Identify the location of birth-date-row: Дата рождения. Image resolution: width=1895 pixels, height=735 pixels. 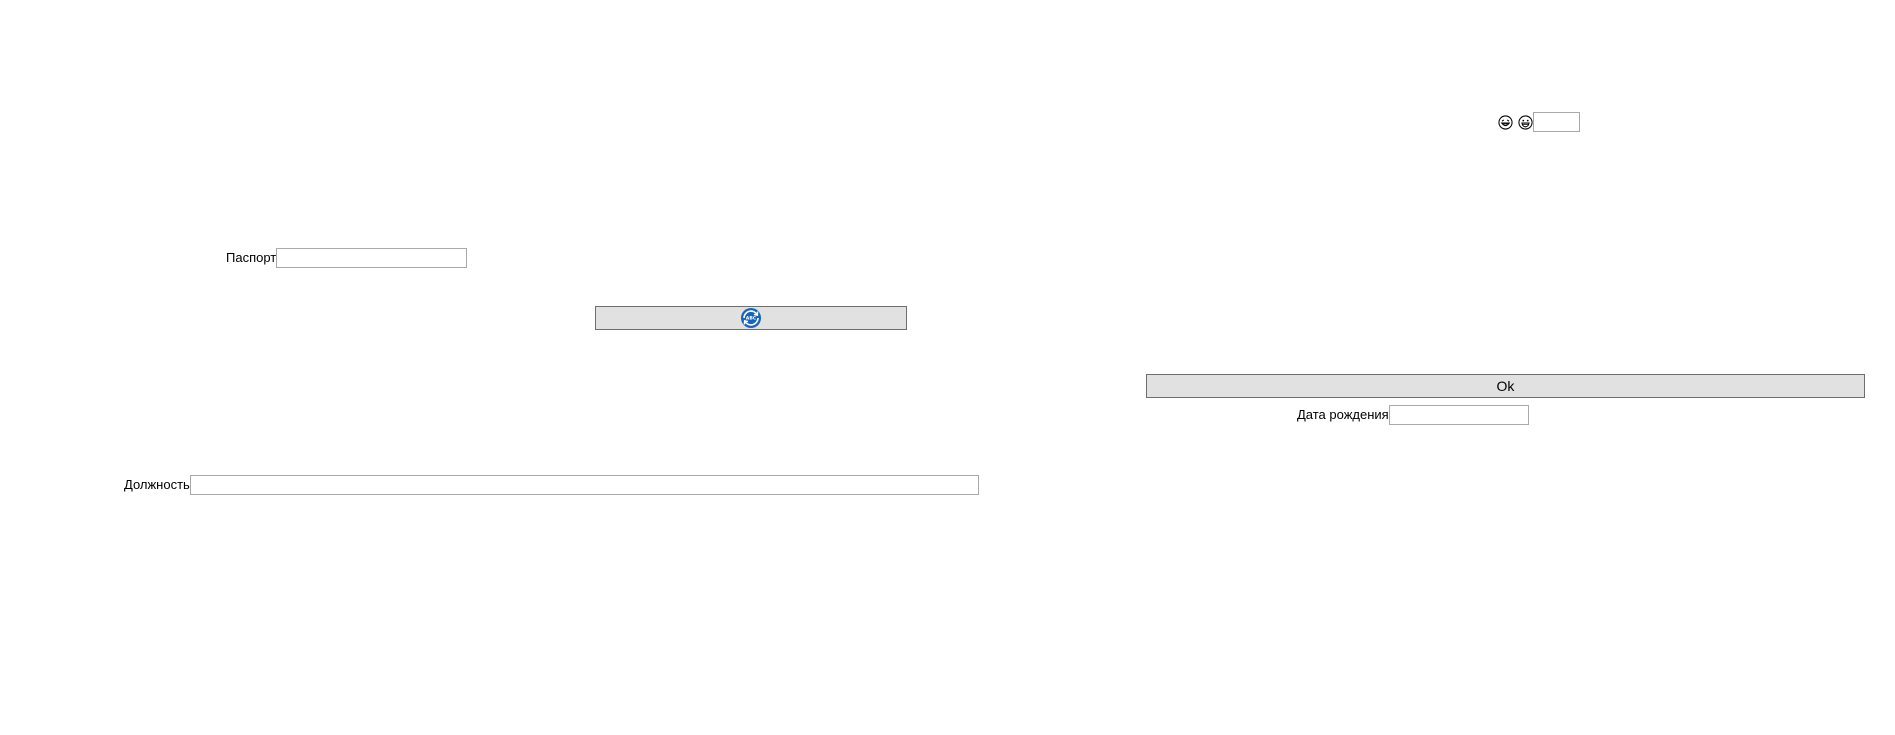
(1413, 415).